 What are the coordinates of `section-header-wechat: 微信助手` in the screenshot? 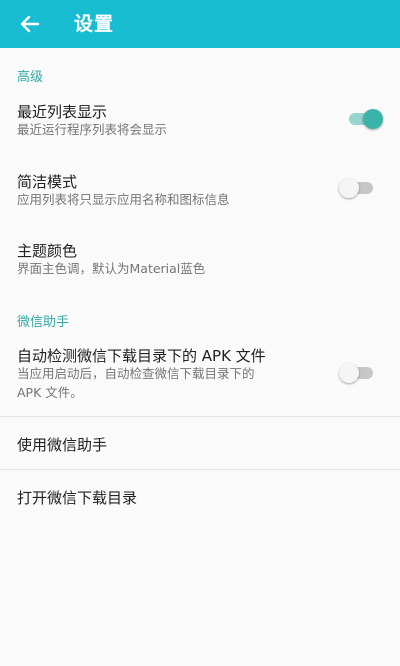 It's located at (43, 322).